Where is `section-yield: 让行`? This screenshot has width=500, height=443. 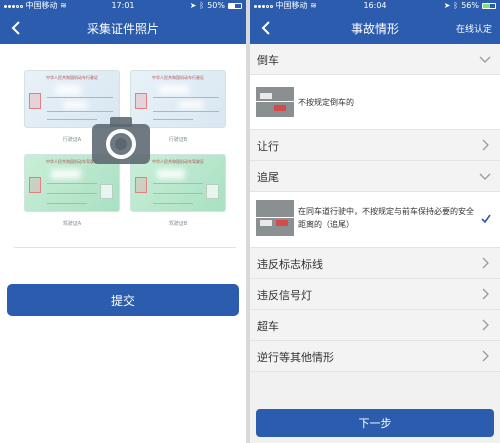
section-yield: 让行 is located at coordinates (375, 145).